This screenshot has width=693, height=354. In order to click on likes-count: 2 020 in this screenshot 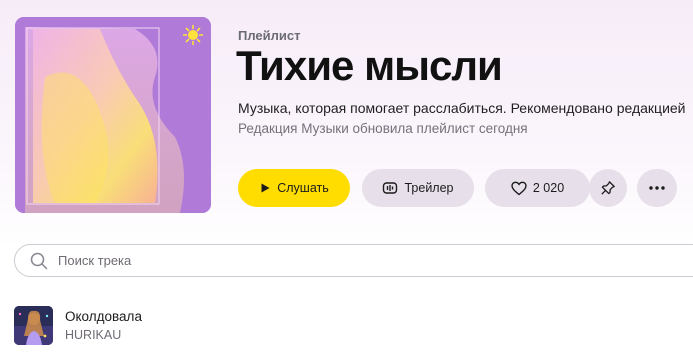, I will do `click(548, 188)`.